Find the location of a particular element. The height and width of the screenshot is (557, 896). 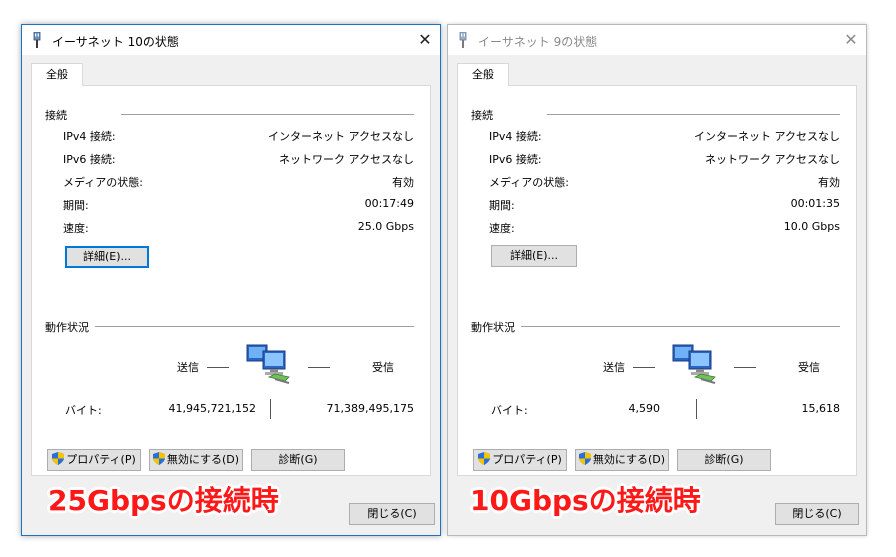

duration-value: 00:01:35 is located at coordinates (815, 203).